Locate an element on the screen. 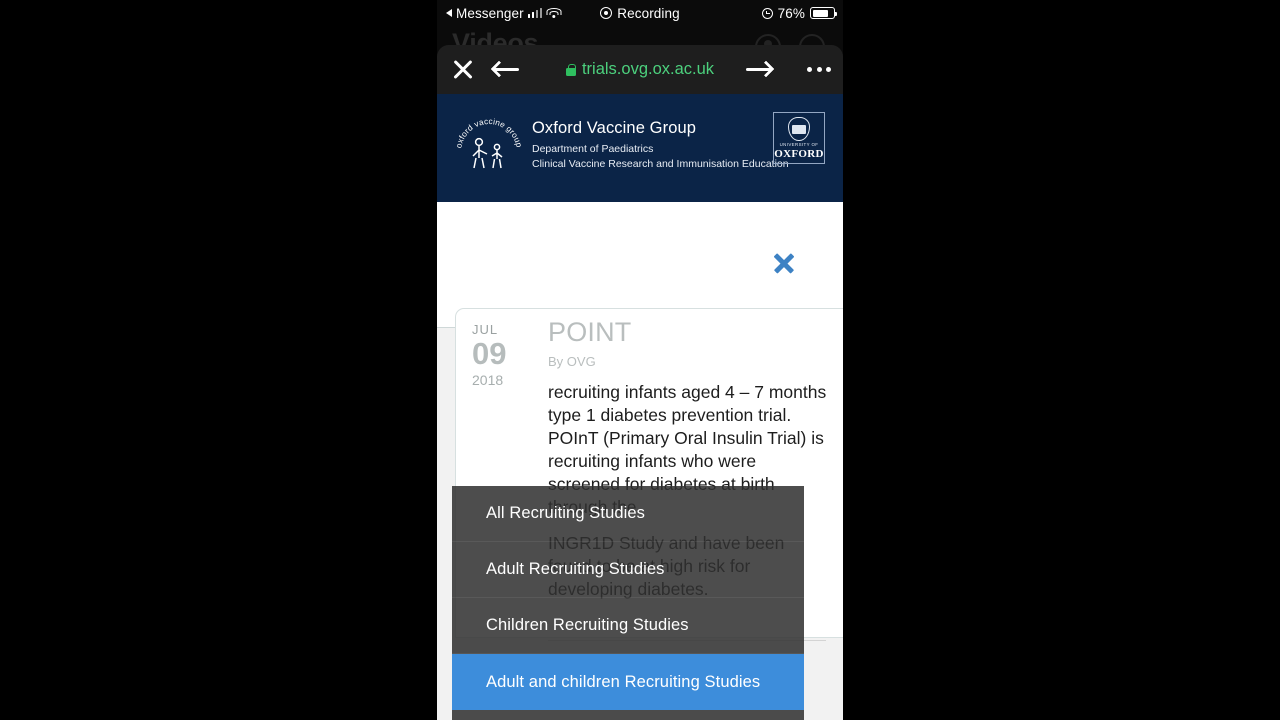 The height and width of the screenshot is (720, 1280). browser-toolbar: trials.ovg.ox.ac.uk is located at coordinates (640, 69).